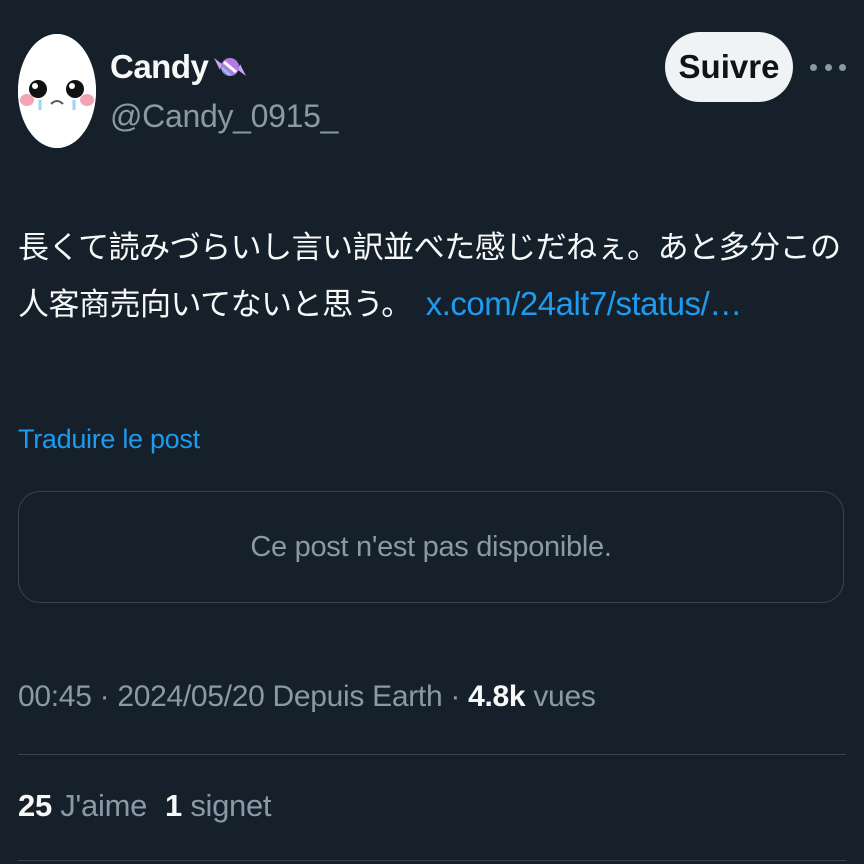 The image size is (864, 864). I want to click on name-row: Candy, so click(179, 67).